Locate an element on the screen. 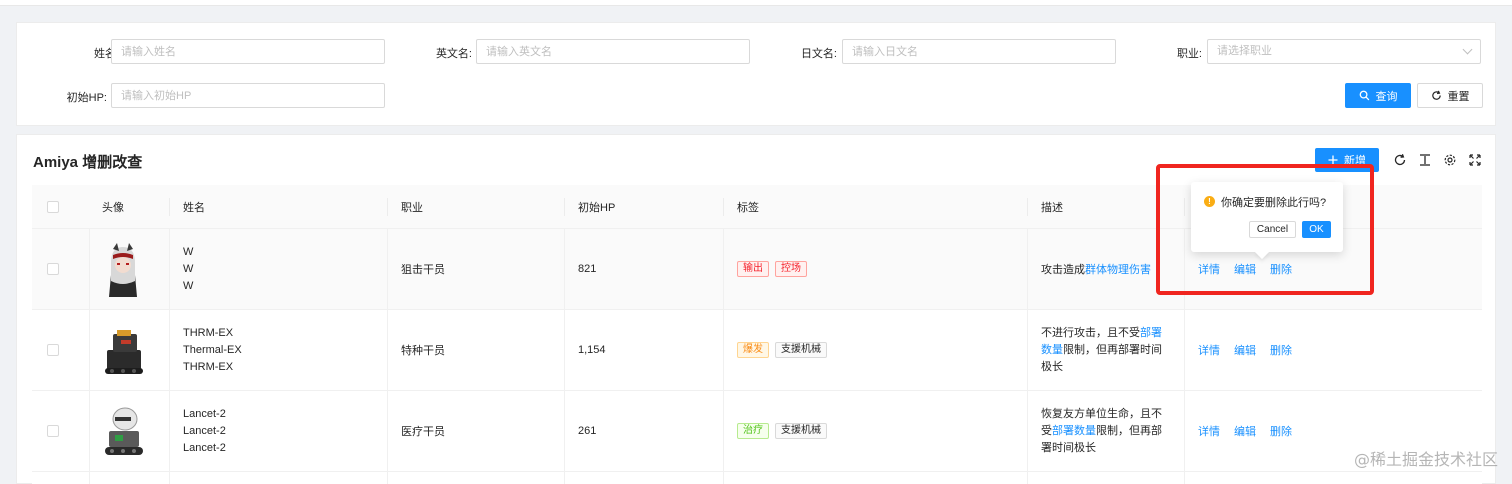  desc-highlight: 部署 is located at coordinates (1151, 332).